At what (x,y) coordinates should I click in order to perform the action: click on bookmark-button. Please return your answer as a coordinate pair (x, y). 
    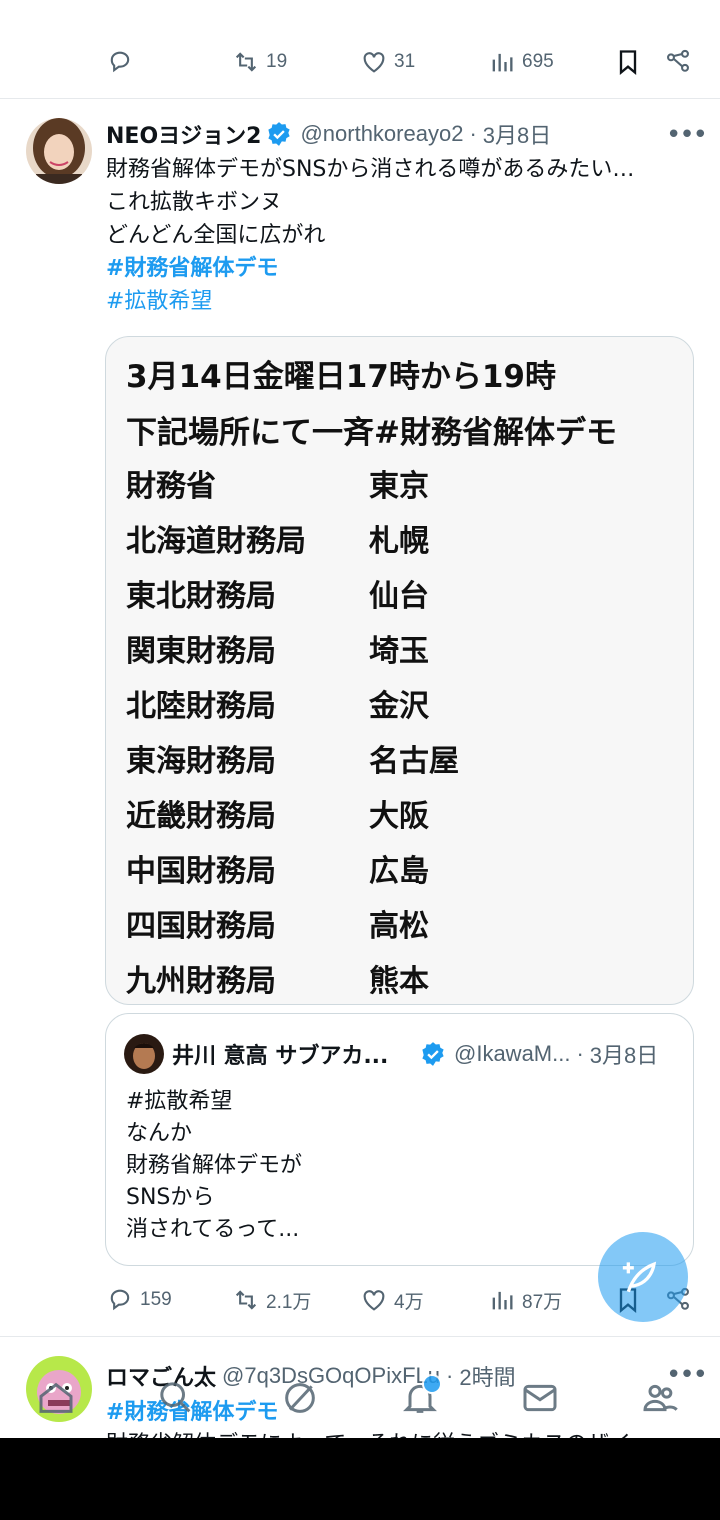
    Looking at the image, I should click on (628, 62).